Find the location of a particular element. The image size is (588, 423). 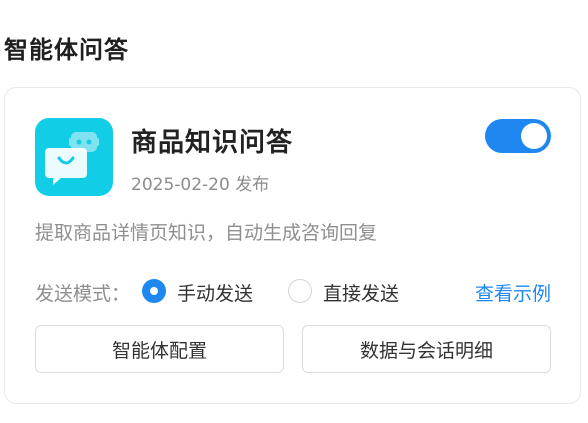

toggle-knob is located at coordinates (534, 136).